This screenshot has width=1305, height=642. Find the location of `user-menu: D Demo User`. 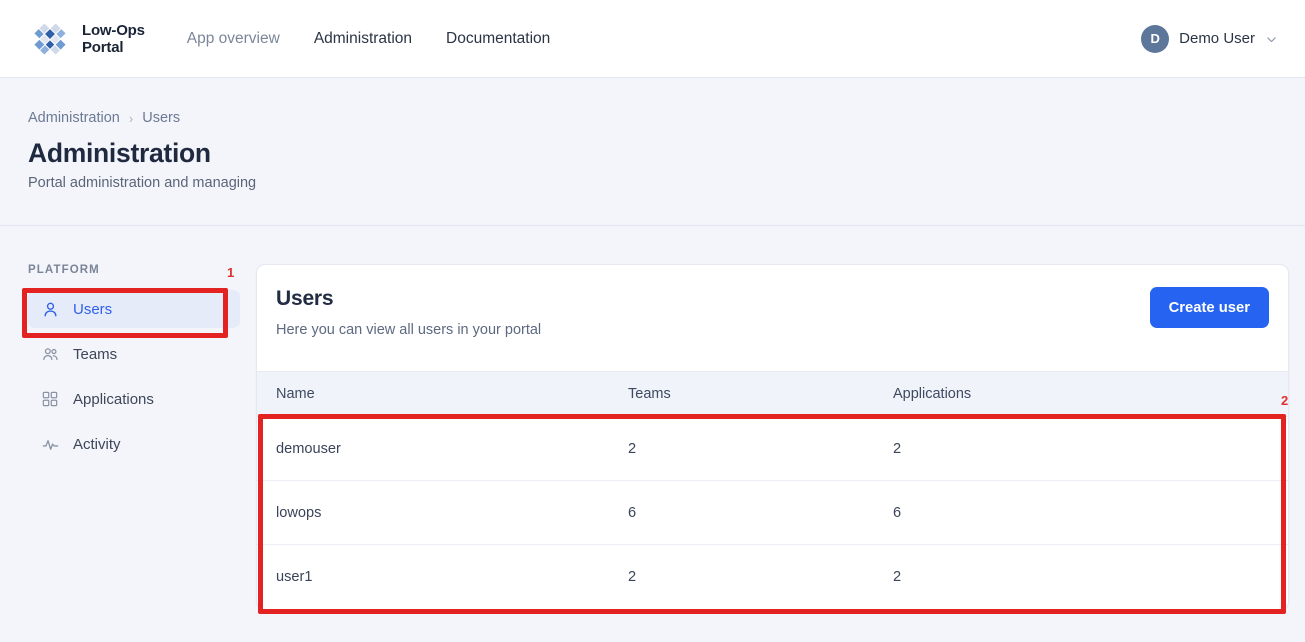

user-menu: D Demo User is located at coordinates (1209, 38).